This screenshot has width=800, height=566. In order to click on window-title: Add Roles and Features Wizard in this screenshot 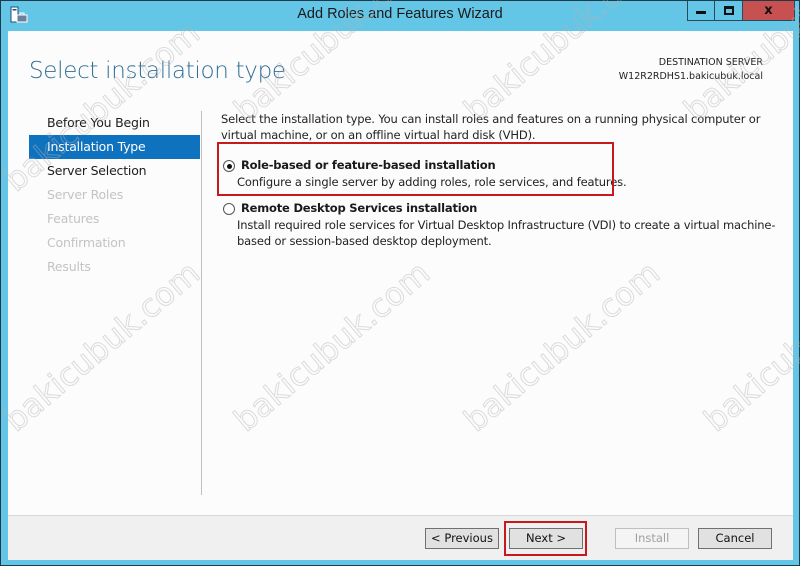, I will do `click(400, 14)`.